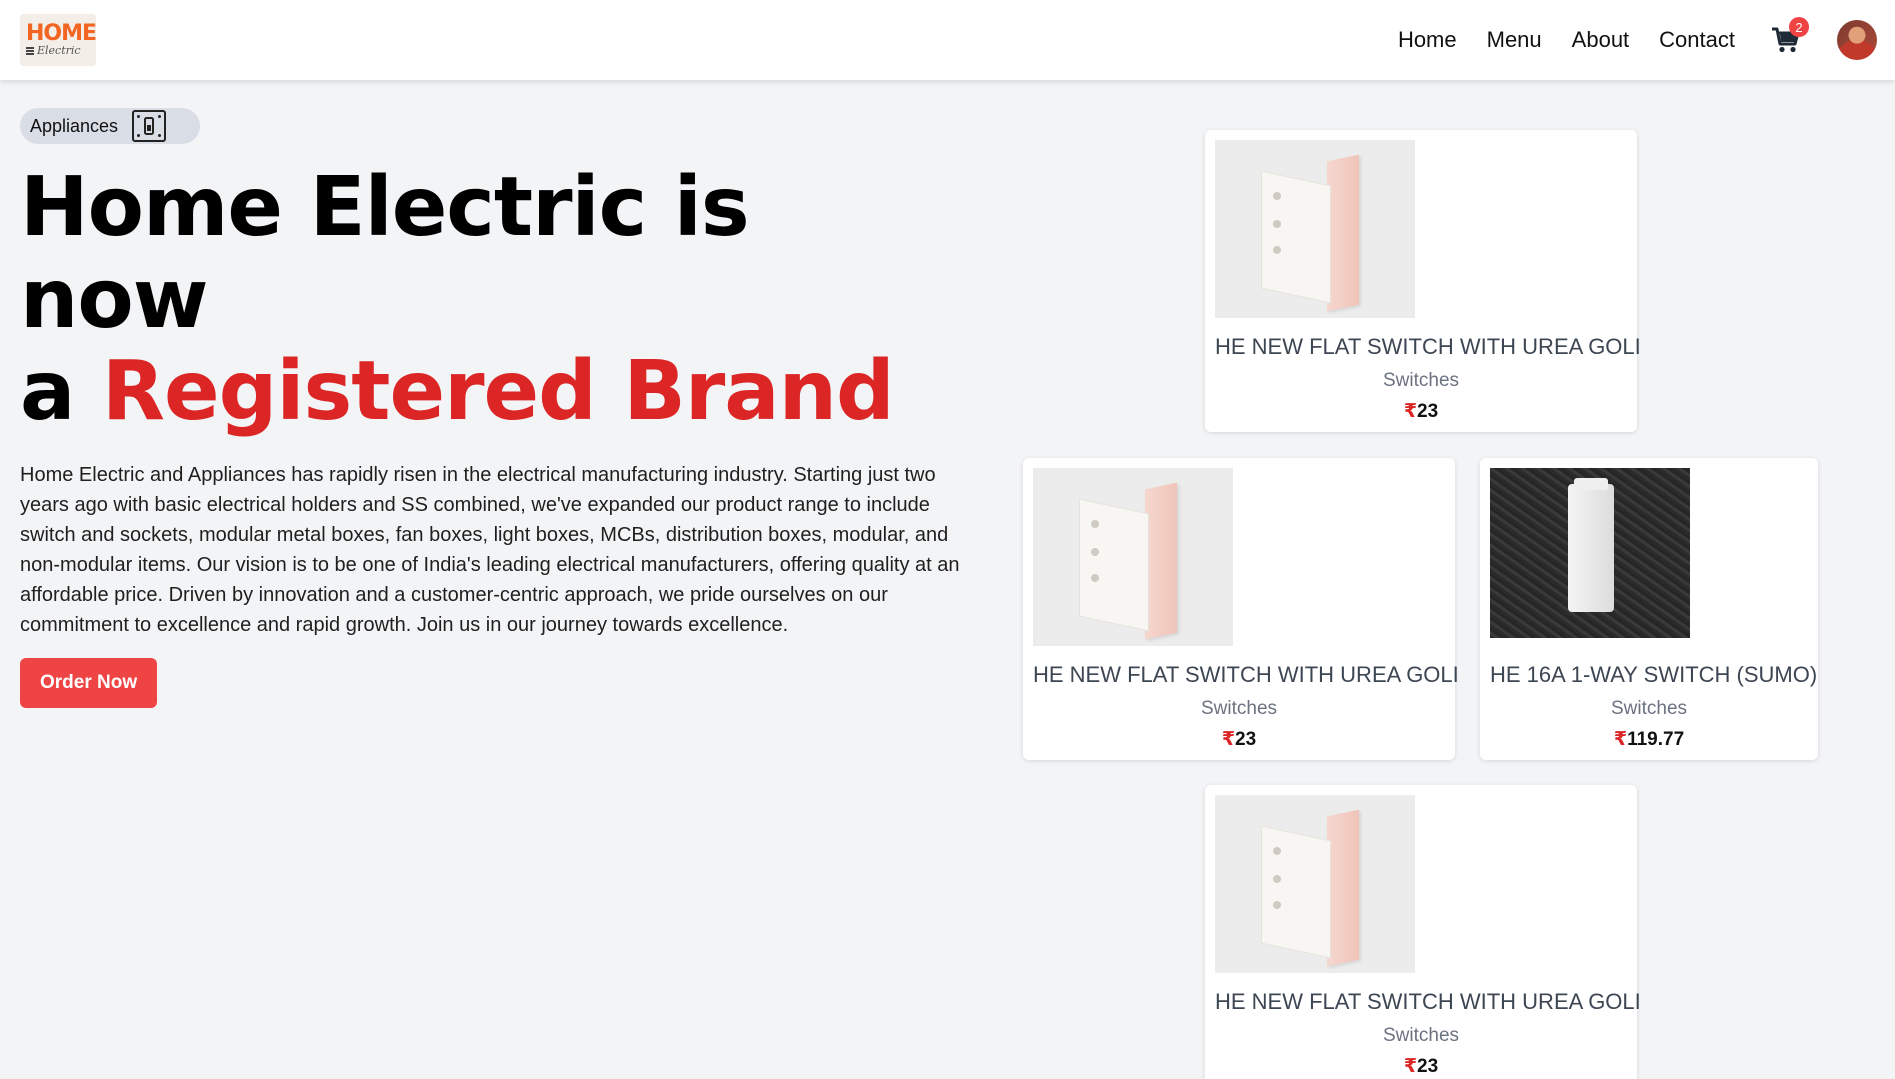  What do you see at coordinates (1697, 40) in the screenshot?
I see `nav-link-contact: Contact` at bounding box center [1697, 40].